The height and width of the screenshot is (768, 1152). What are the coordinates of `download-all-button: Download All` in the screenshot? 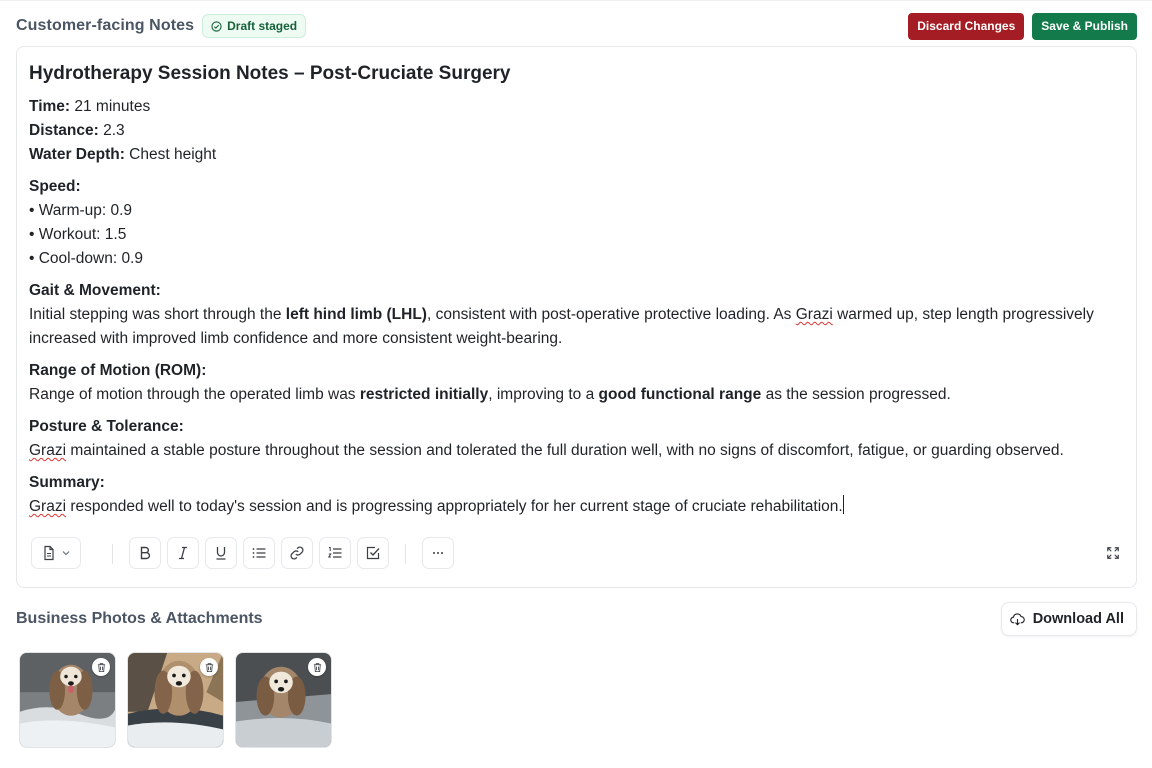 It's located at (1068, 619).